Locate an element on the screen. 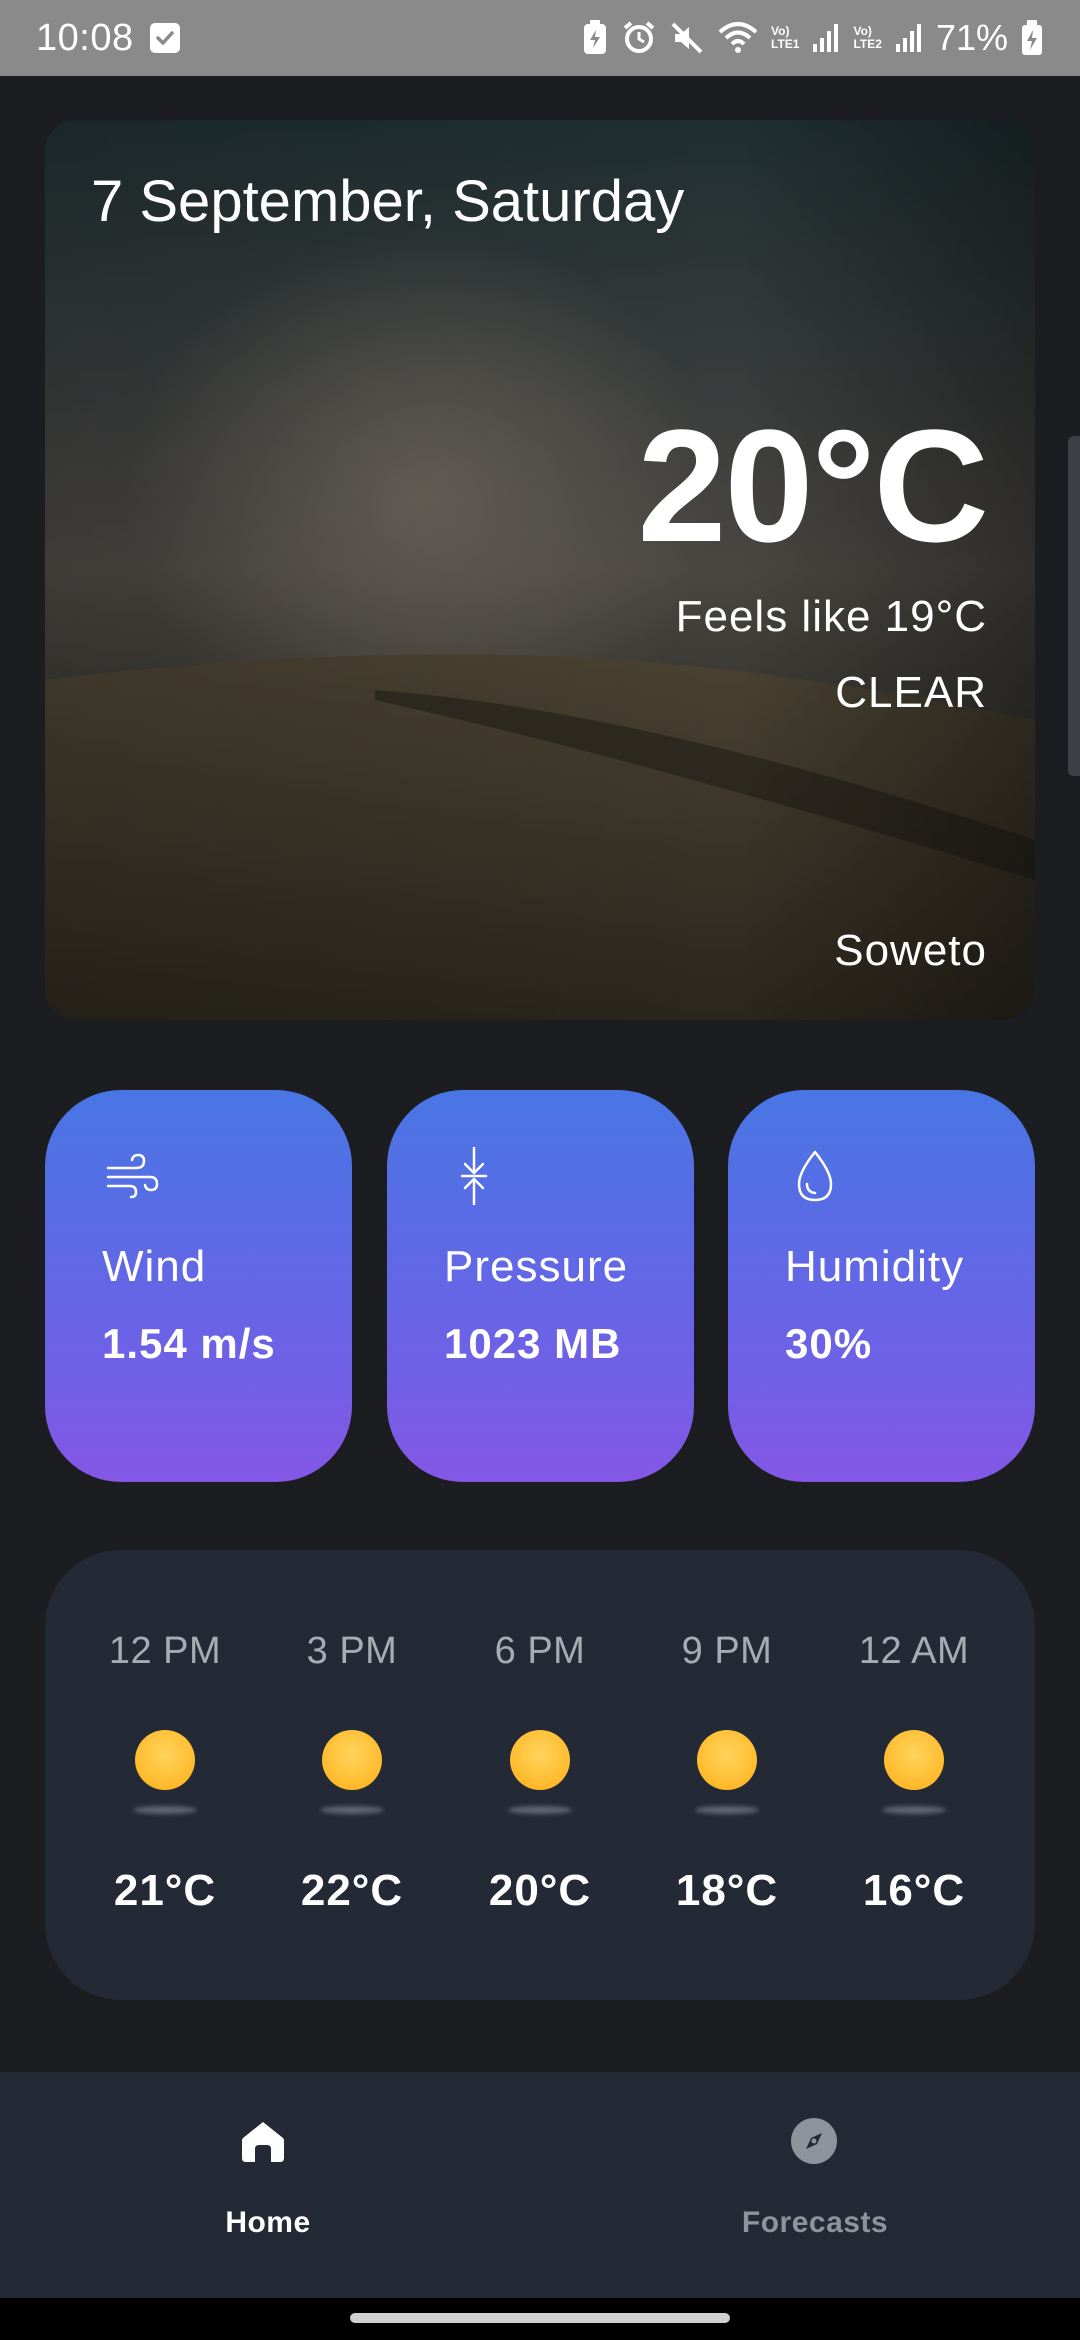  hour-time: 12 PM is located at coordinates (165, 1651).